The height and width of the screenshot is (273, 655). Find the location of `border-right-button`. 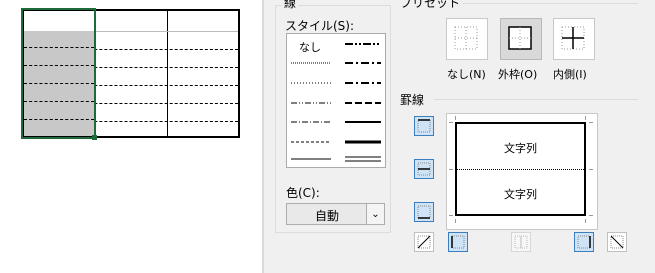

border-right-button is located at coordinates (584, 242).